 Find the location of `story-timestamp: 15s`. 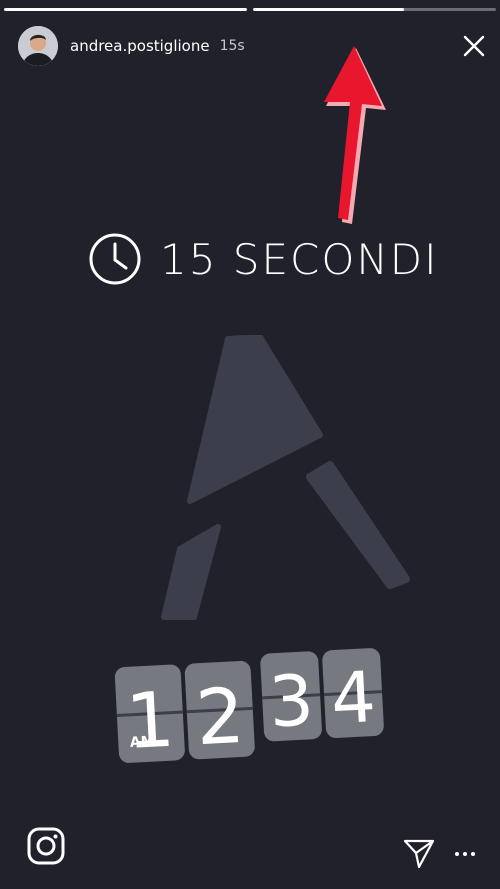

story-timestamp: 15s is located at coordinates (232, 46).